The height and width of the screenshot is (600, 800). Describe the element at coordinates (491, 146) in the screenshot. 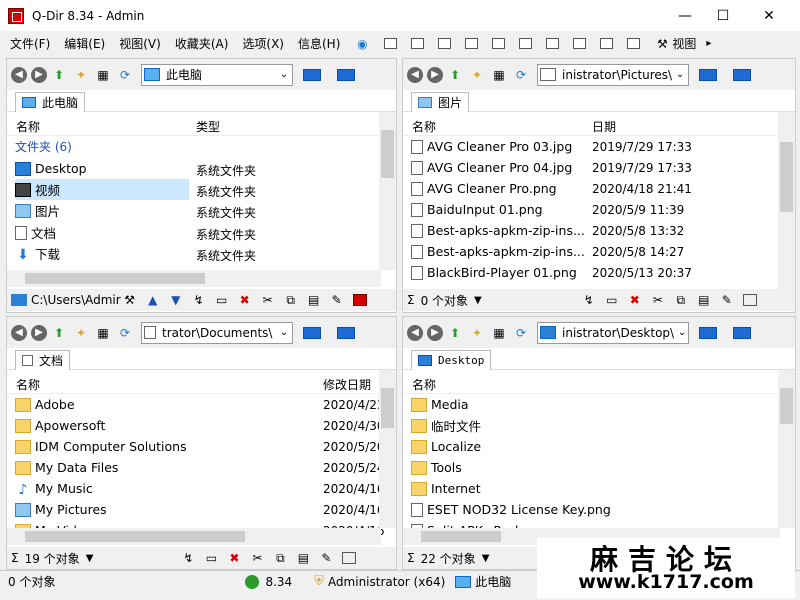

I see `list-item: AVG Cleaner Pro 03.jpg` at that location.